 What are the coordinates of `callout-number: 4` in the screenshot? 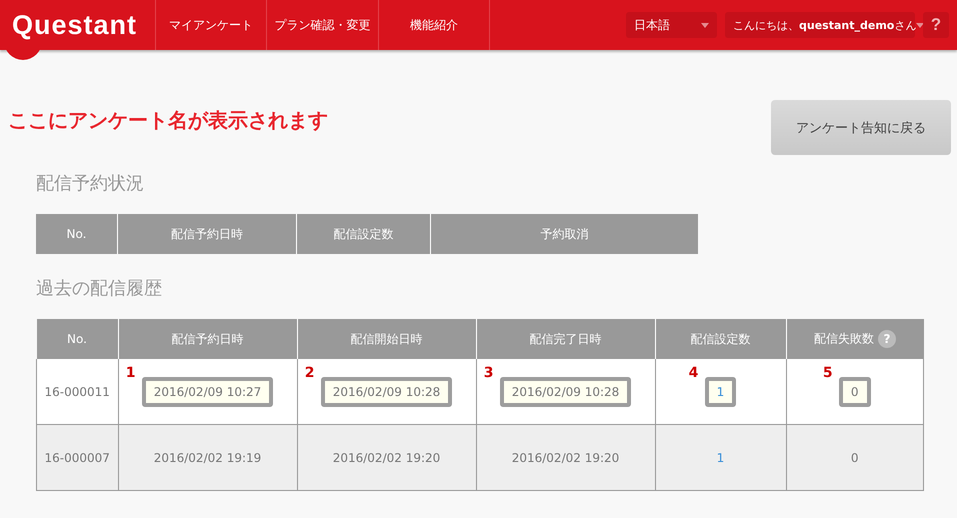 It's located at (693, 372).